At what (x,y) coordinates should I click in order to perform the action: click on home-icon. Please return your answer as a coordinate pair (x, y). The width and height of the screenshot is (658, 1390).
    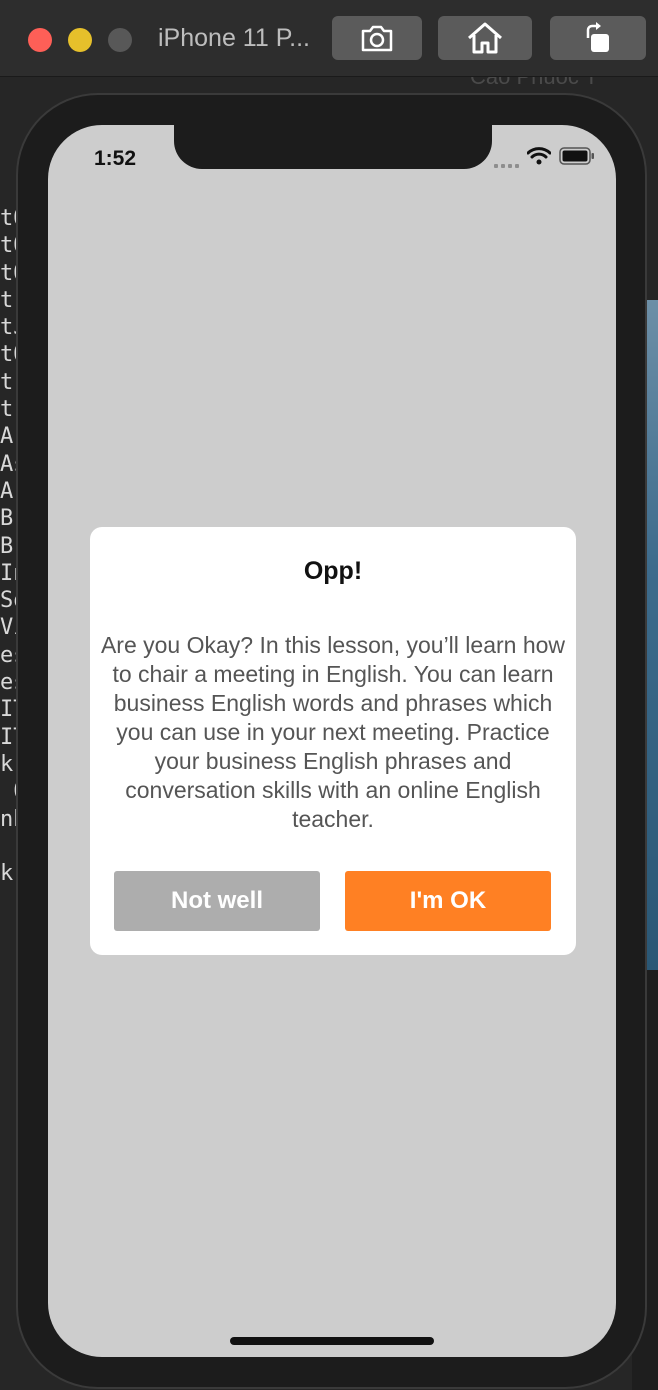
    Looking at the image, I should click on (485, 38).